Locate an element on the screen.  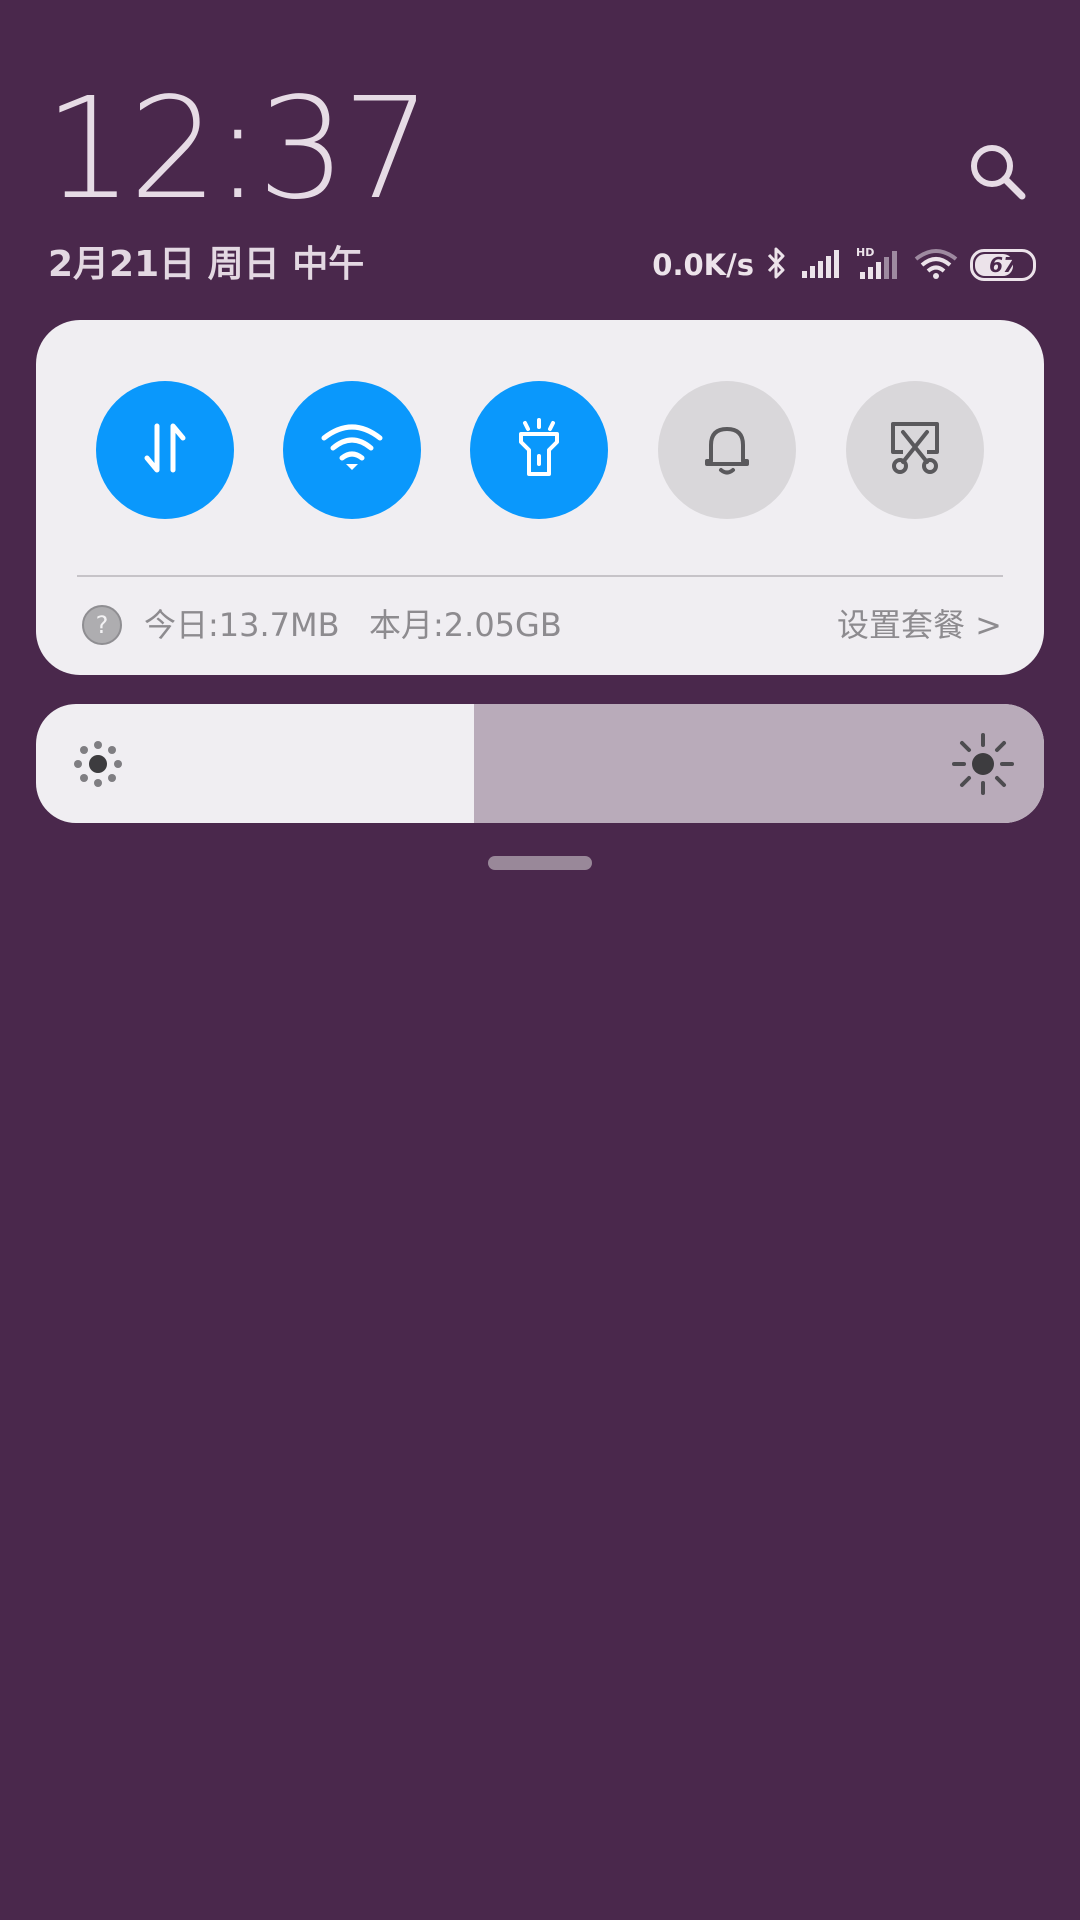
bluetooth-icon is located at coordinates (777, 265).